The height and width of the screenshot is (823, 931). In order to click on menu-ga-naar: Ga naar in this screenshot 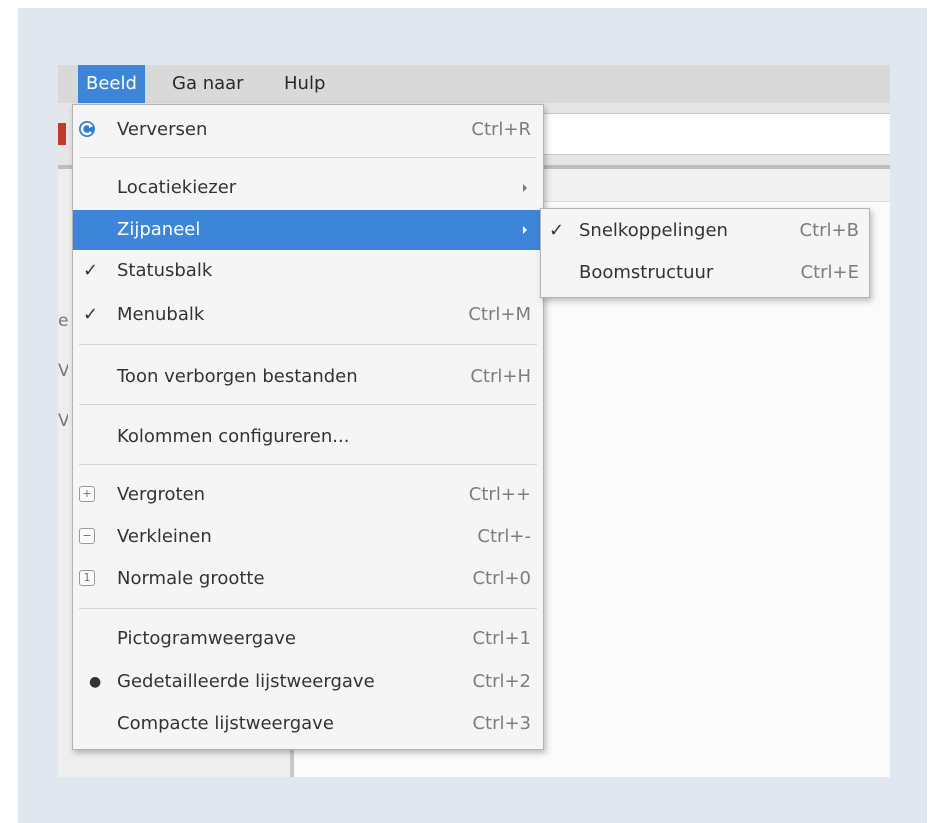, I will do `click(208, 84)`.